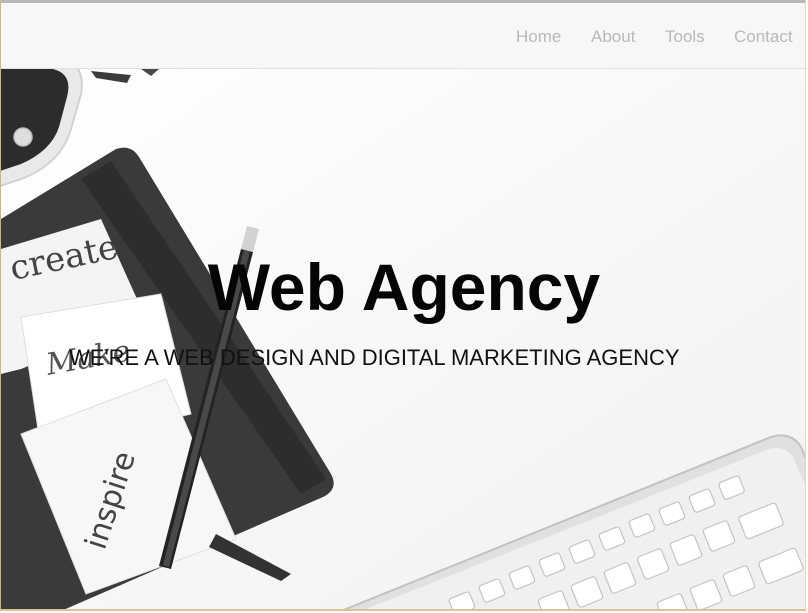 The height and width of the screenshot is (613, 808). What do you see at coordinates (763, 37) in the screenshot?
I see `nav-contact-link: Contact` at bounding box center [763, 37].